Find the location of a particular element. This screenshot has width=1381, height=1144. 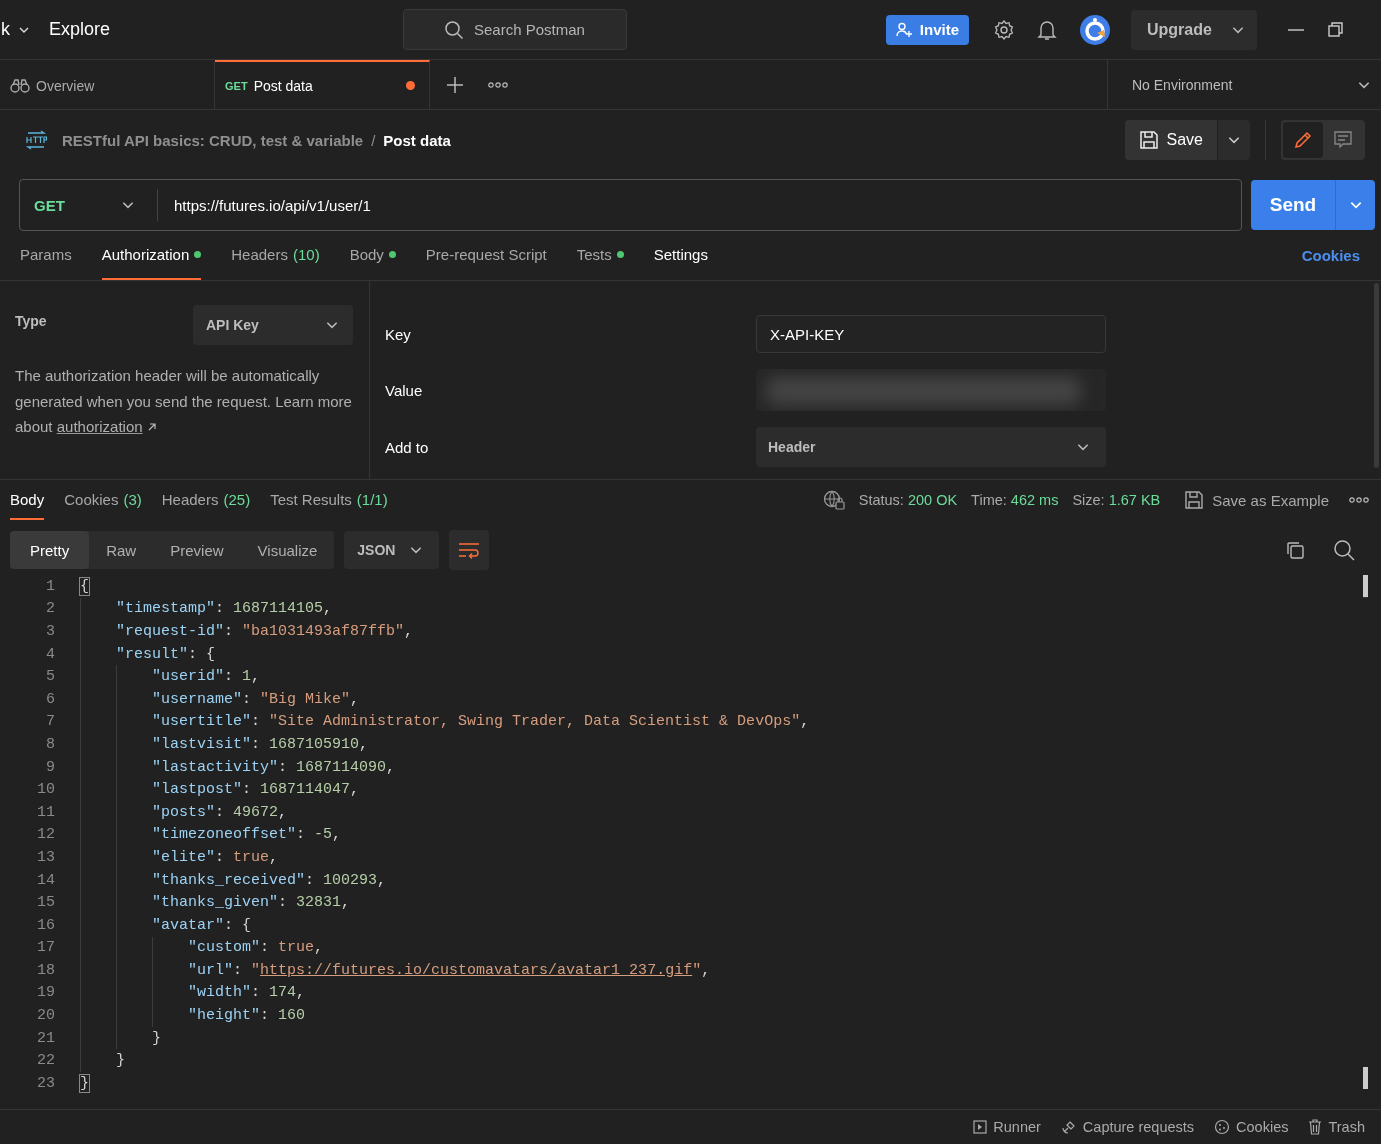

save-button: Save is located at coordinates (1170, 140).